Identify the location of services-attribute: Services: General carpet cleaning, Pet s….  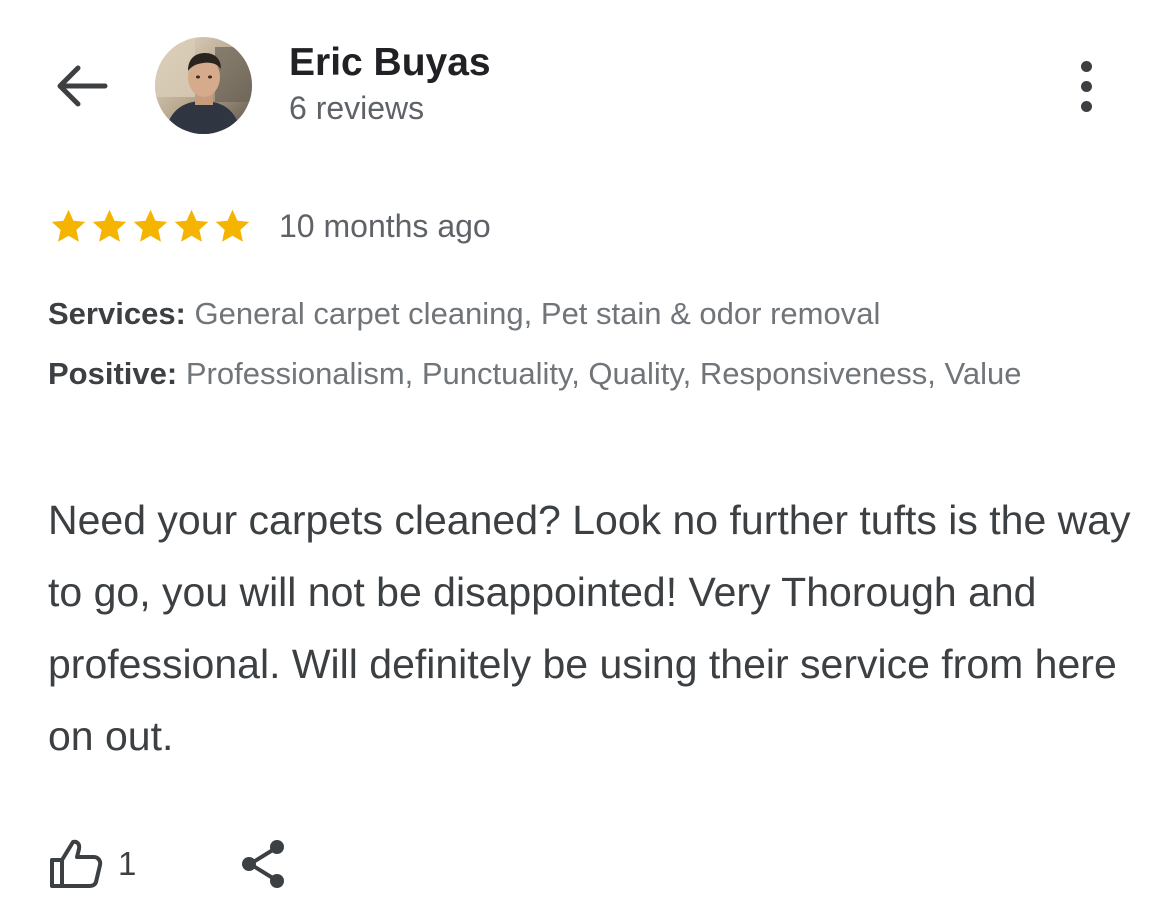
(588, 314).